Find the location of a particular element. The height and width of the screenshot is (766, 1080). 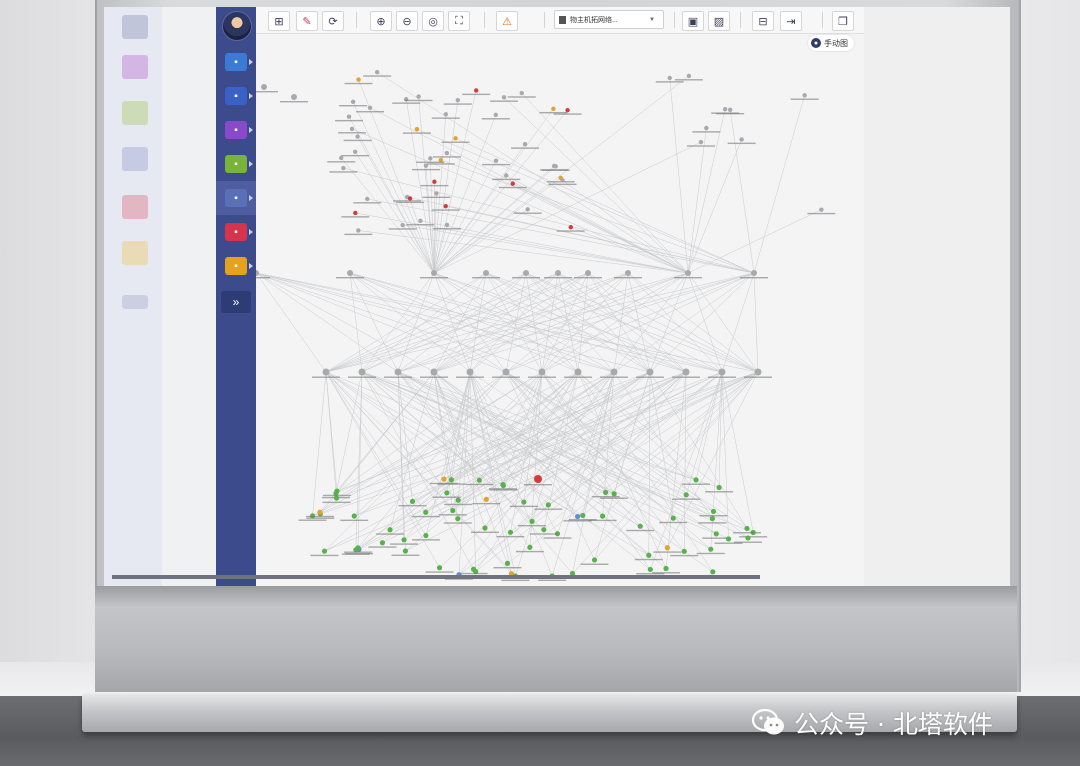

zoom-out-button: ⊖ is located at coordinates (407, 21).